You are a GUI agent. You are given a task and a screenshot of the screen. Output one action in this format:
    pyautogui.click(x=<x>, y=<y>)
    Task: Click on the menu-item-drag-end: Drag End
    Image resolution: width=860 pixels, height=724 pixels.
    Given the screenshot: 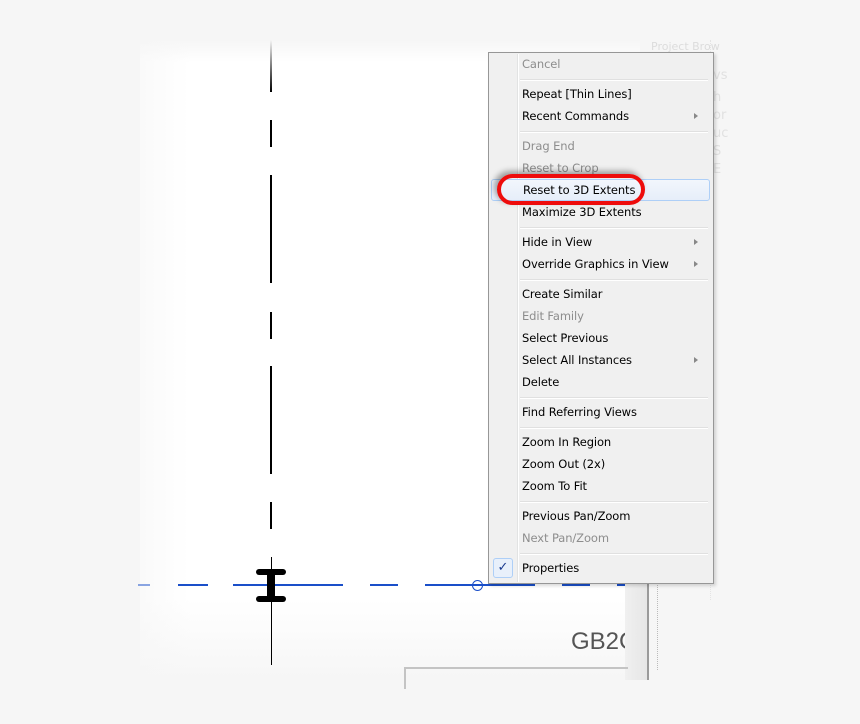 What is the action you would take?
    pyautogui.click(x=599, y=146)
    